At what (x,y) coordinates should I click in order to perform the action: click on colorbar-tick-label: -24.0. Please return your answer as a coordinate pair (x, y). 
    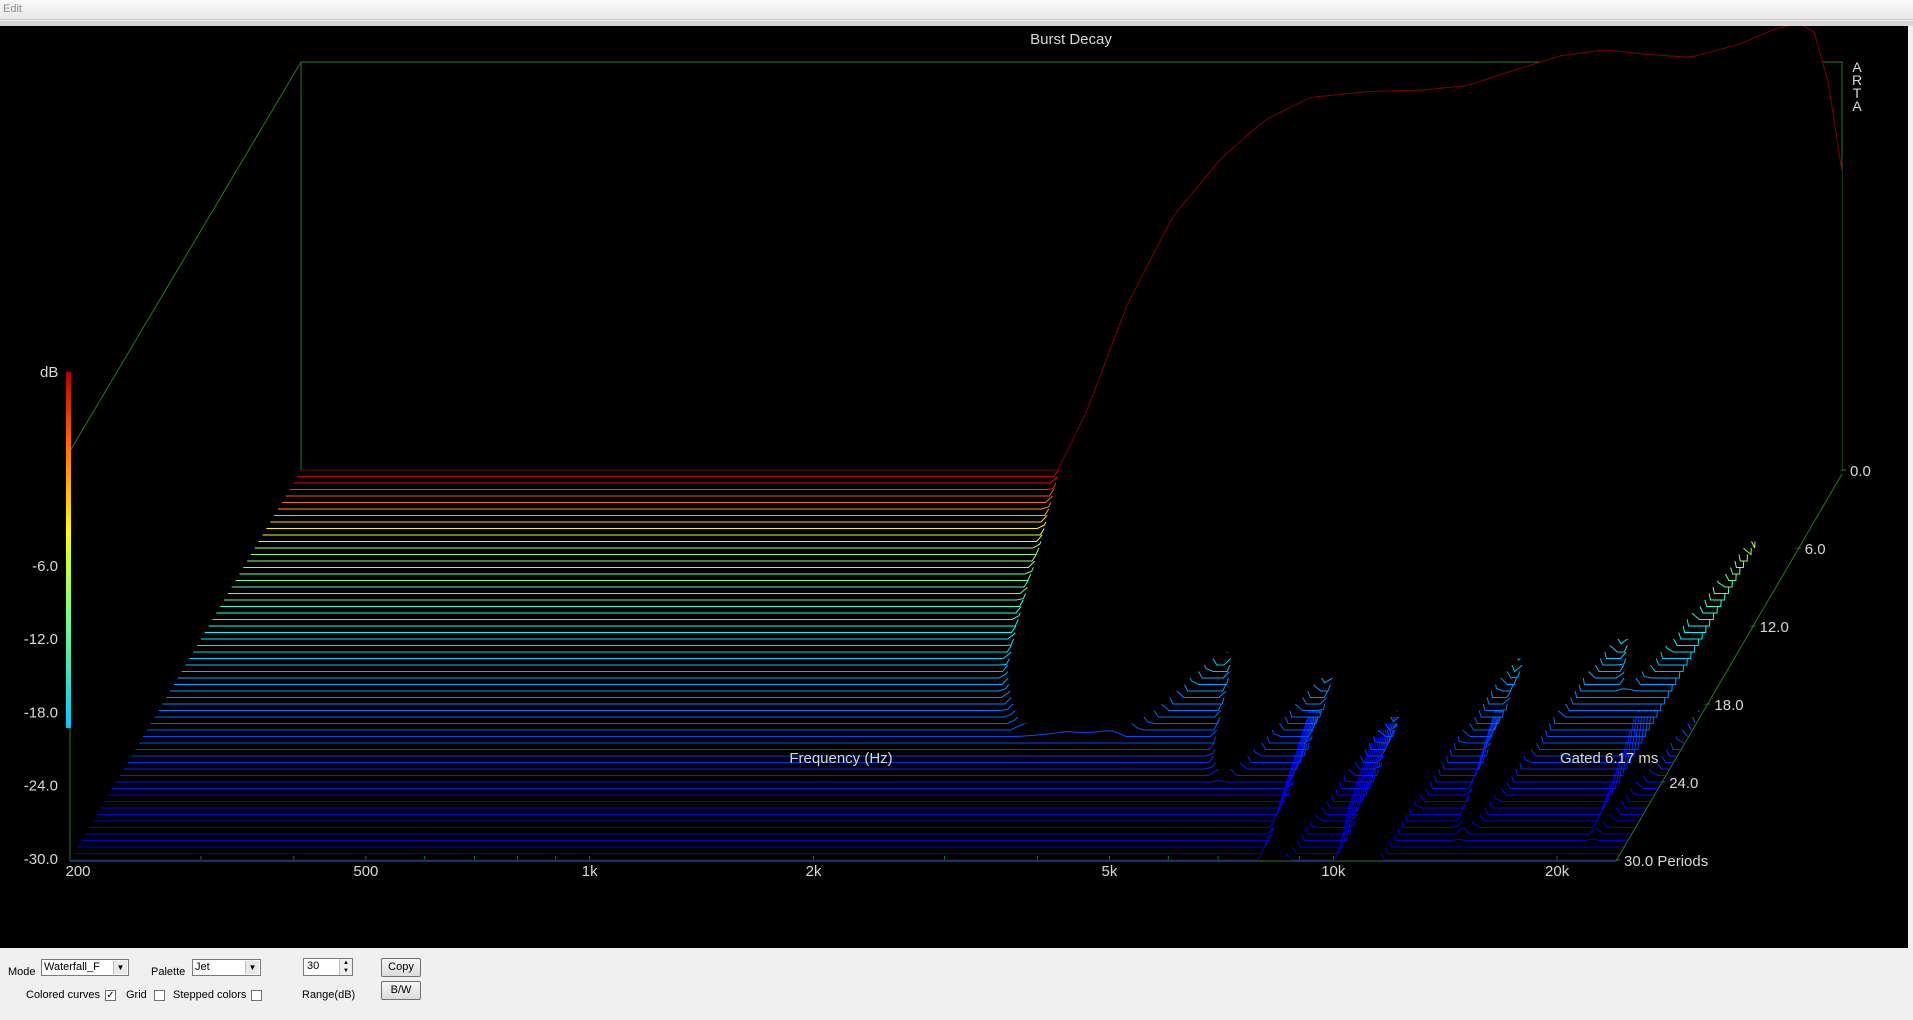
    Looking at the image, I should click on (41, 786).